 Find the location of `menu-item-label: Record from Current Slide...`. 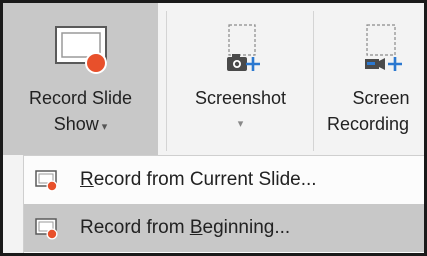

menu-item-label: Record from Current Slide... is located at coordinates (198, 180).